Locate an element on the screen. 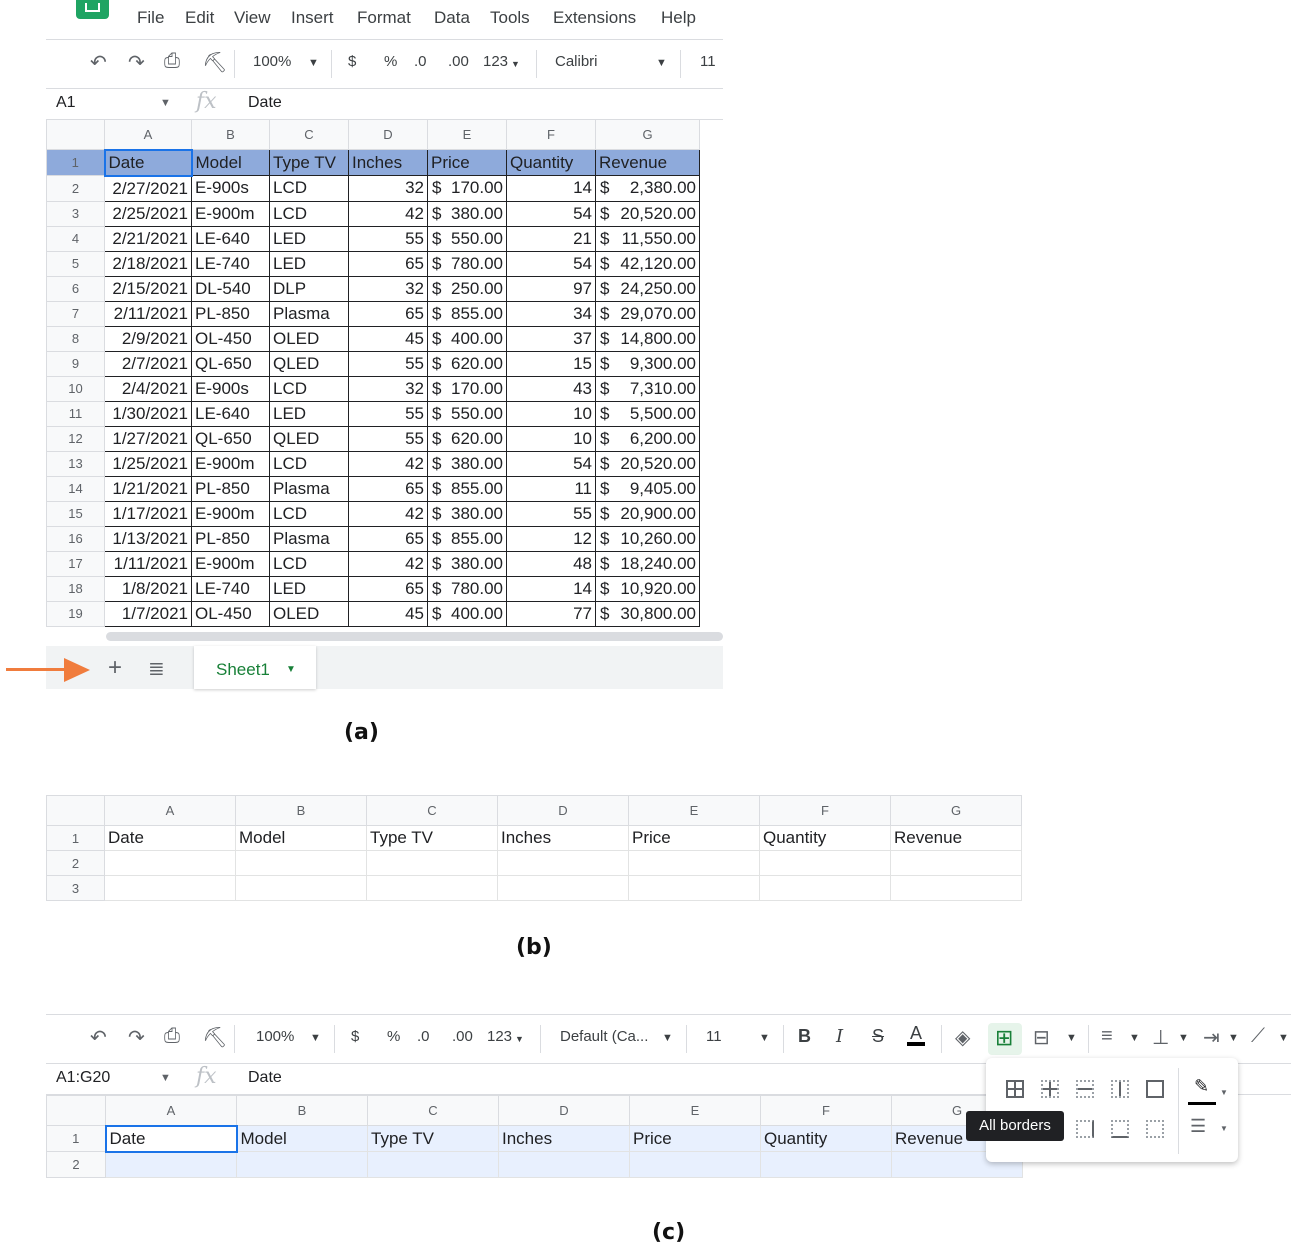 The height and width of the screenshot is (1253, 1291). menu-insert: Insert is located at coordinates (312, 18).